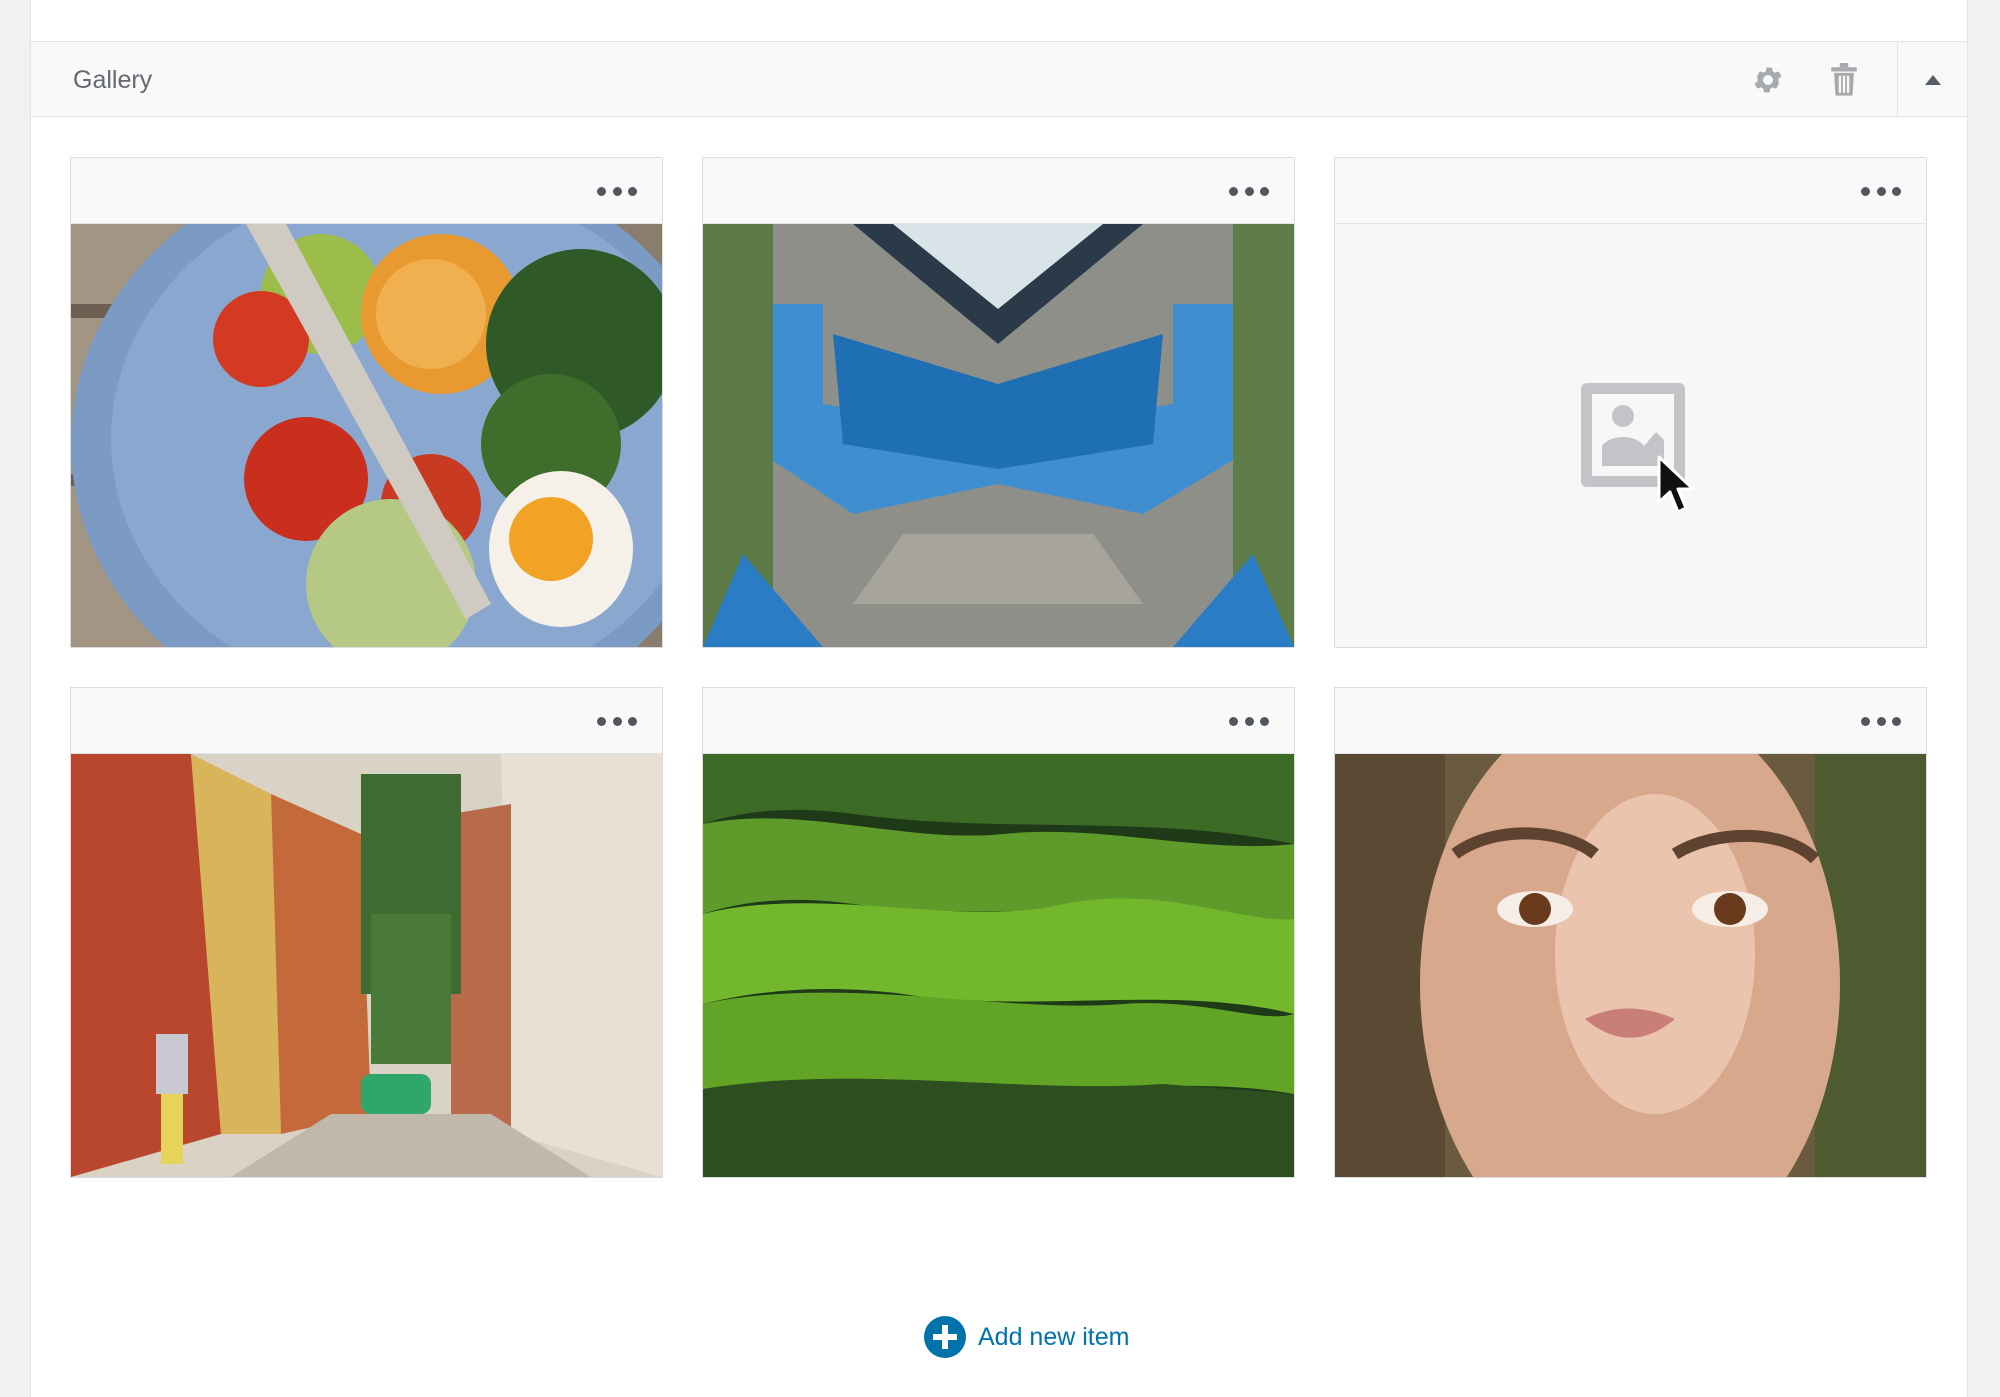 This screenshot has width=2000, height=1397. I want to click on panel-header: Gallery, so click(999, 79).